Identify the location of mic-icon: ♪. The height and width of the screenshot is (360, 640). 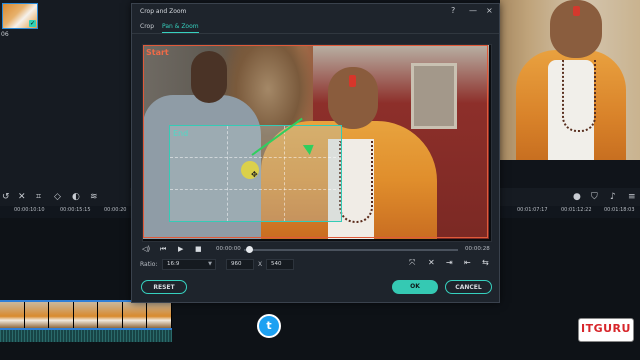
(613, 197).